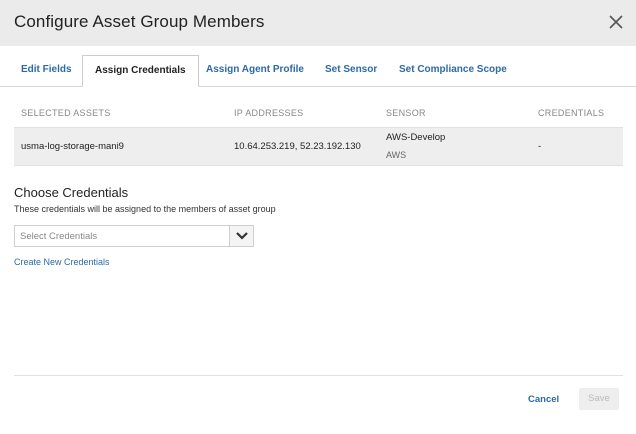 This screenshot has height=434, width=636. Describe the element at coordinates (543, 399) in the screenshot. I see `cancel-button: Cancel` at that location.